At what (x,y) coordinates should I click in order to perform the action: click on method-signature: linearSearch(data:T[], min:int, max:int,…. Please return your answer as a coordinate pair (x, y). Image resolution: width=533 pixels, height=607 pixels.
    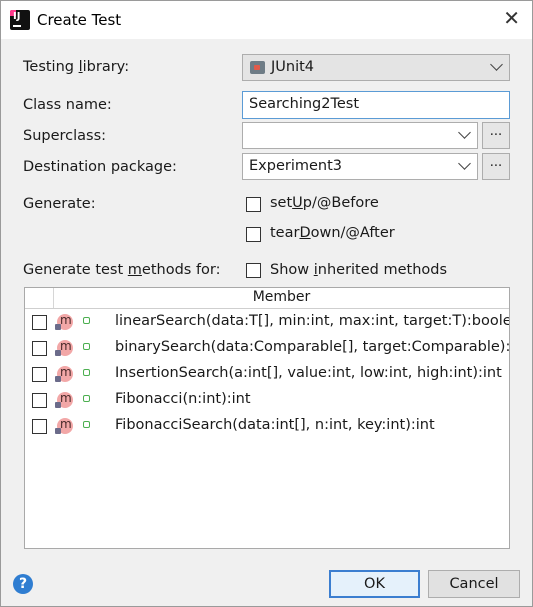
    Looking at the image, I should click on (312, 321).